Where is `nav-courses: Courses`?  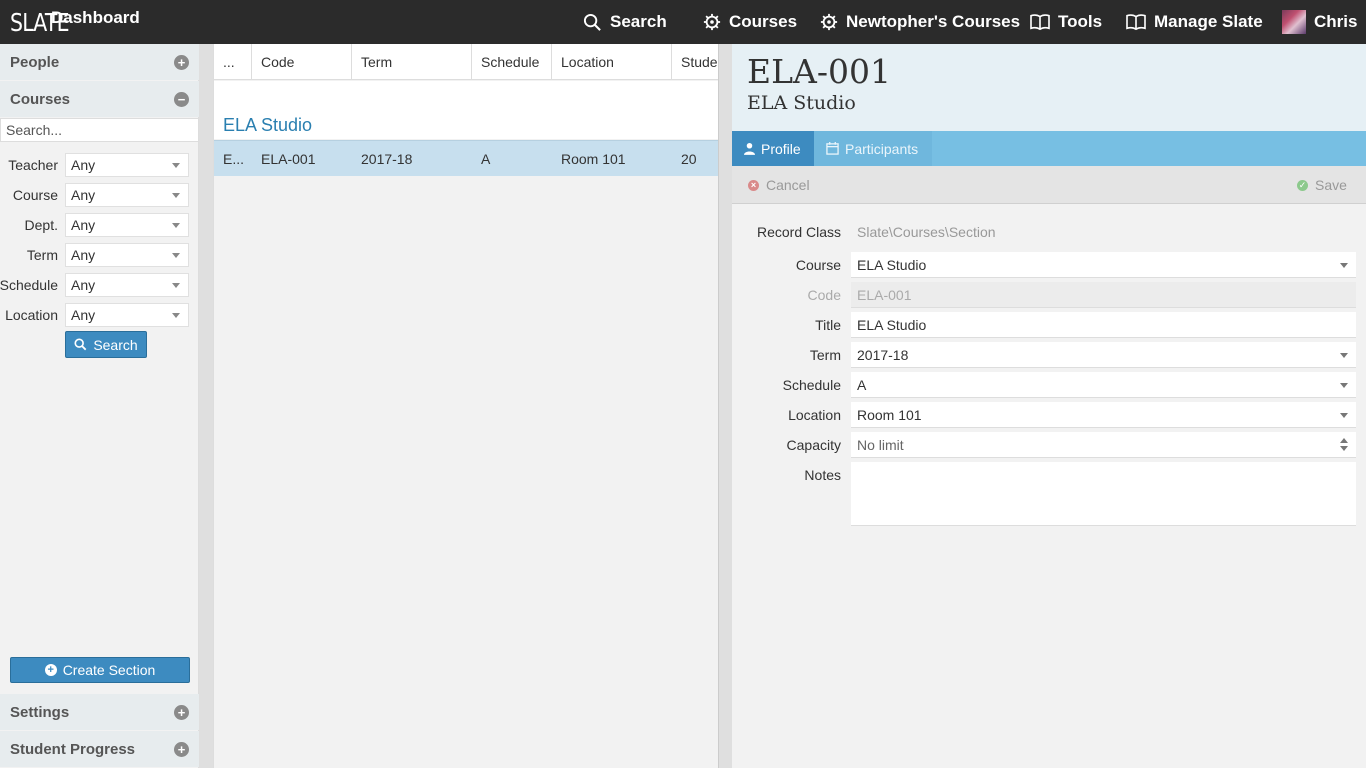
nav-courses: Courses is located at coordinates (750, 22).